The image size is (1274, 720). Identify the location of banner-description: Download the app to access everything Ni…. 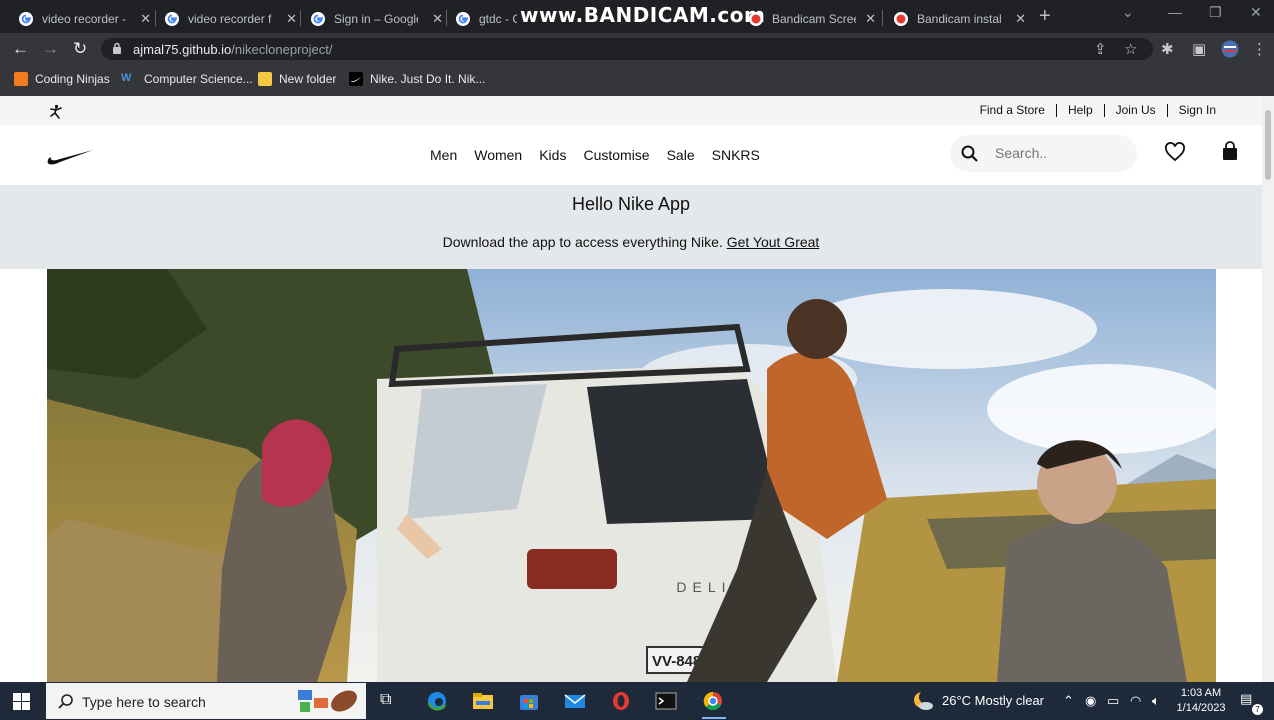
(584, 242).